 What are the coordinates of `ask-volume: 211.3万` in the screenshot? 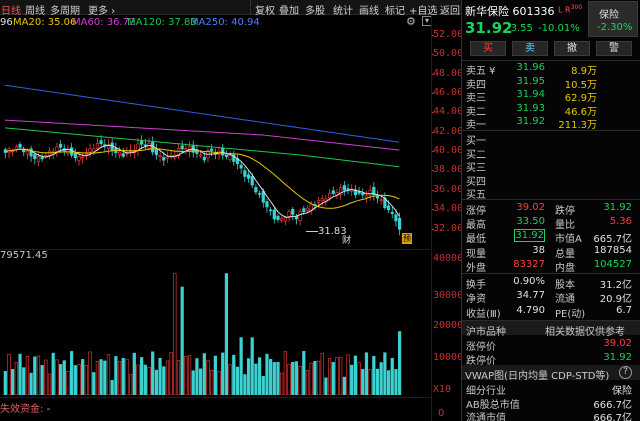 It's located at (577, 125).